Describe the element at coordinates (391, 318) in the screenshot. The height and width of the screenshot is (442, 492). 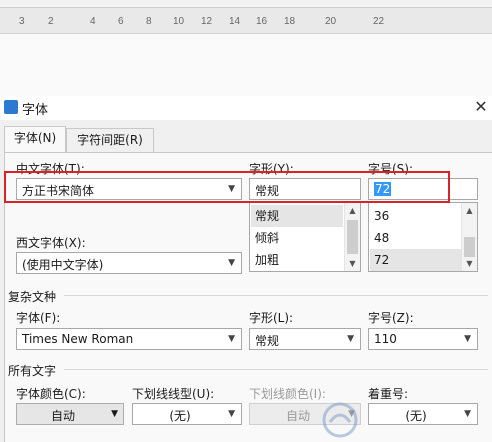
I see `complex-size-label: 字号(Z):` at that location.